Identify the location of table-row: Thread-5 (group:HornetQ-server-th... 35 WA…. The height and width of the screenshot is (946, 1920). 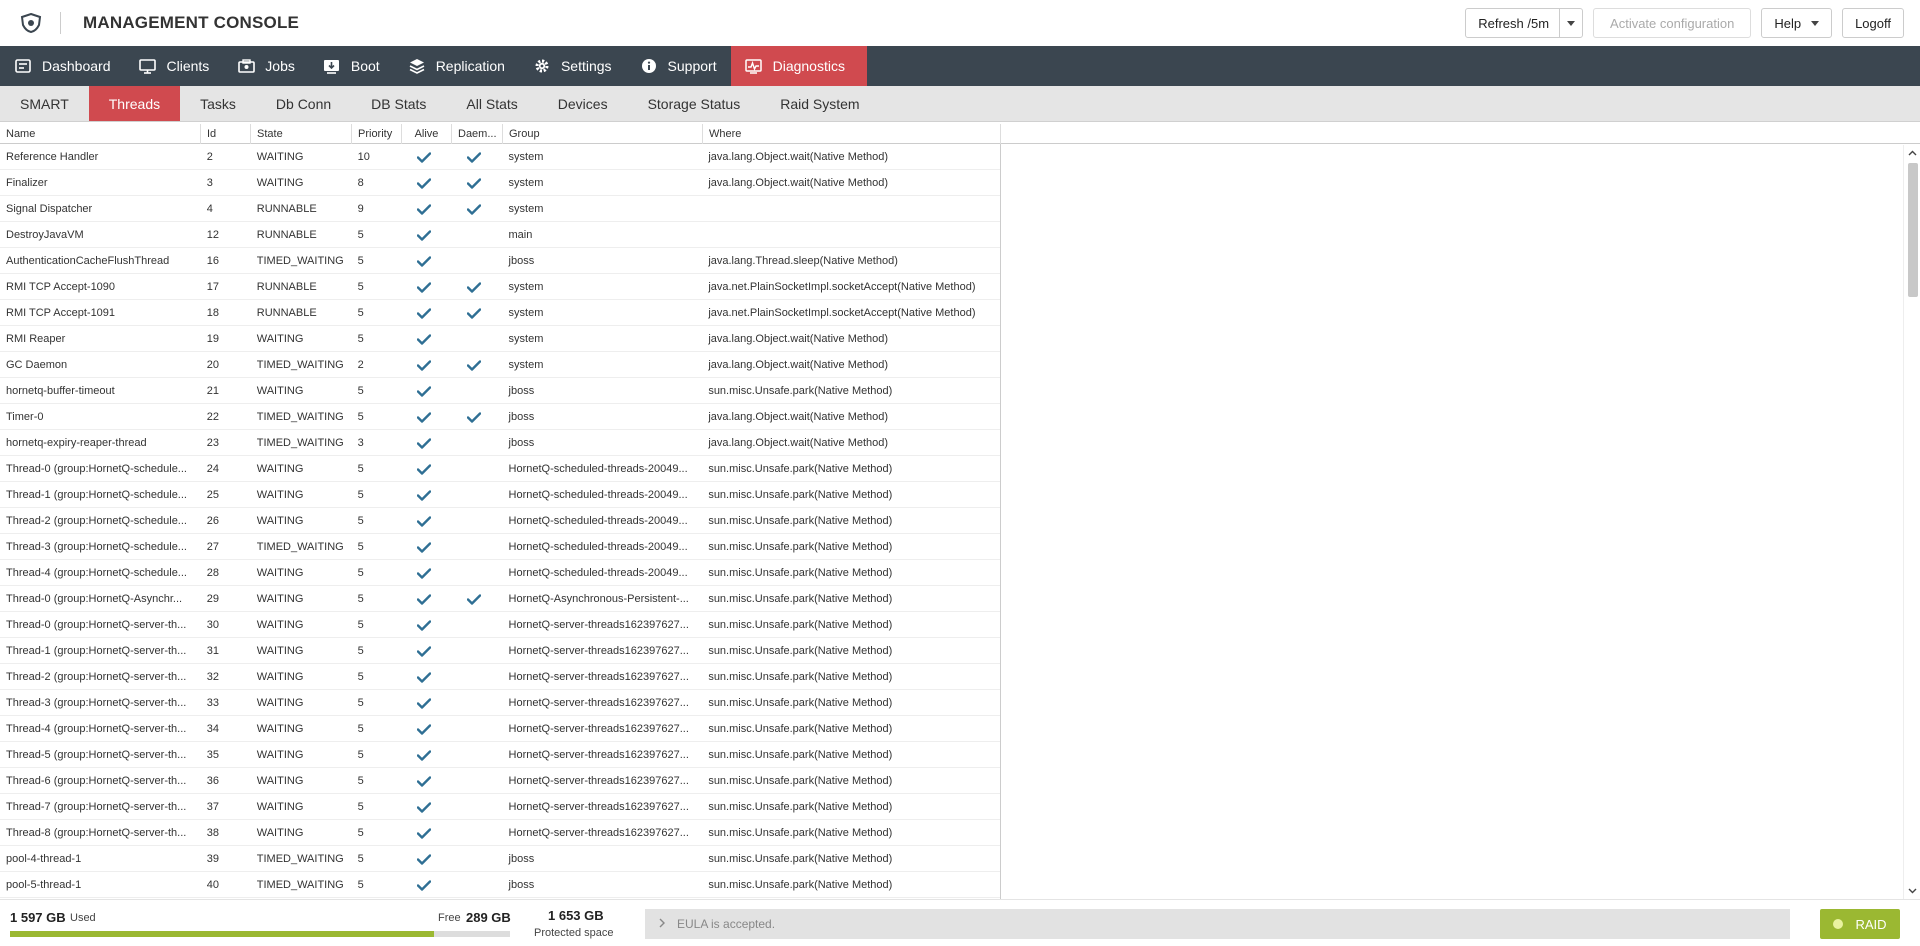
(500, 755).